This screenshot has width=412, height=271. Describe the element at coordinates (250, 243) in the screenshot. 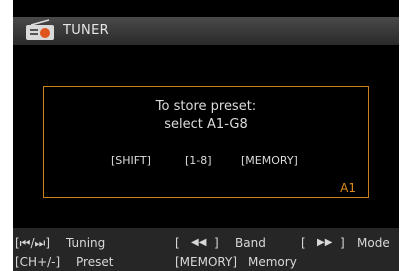

I see `band-label: Band` at that location.